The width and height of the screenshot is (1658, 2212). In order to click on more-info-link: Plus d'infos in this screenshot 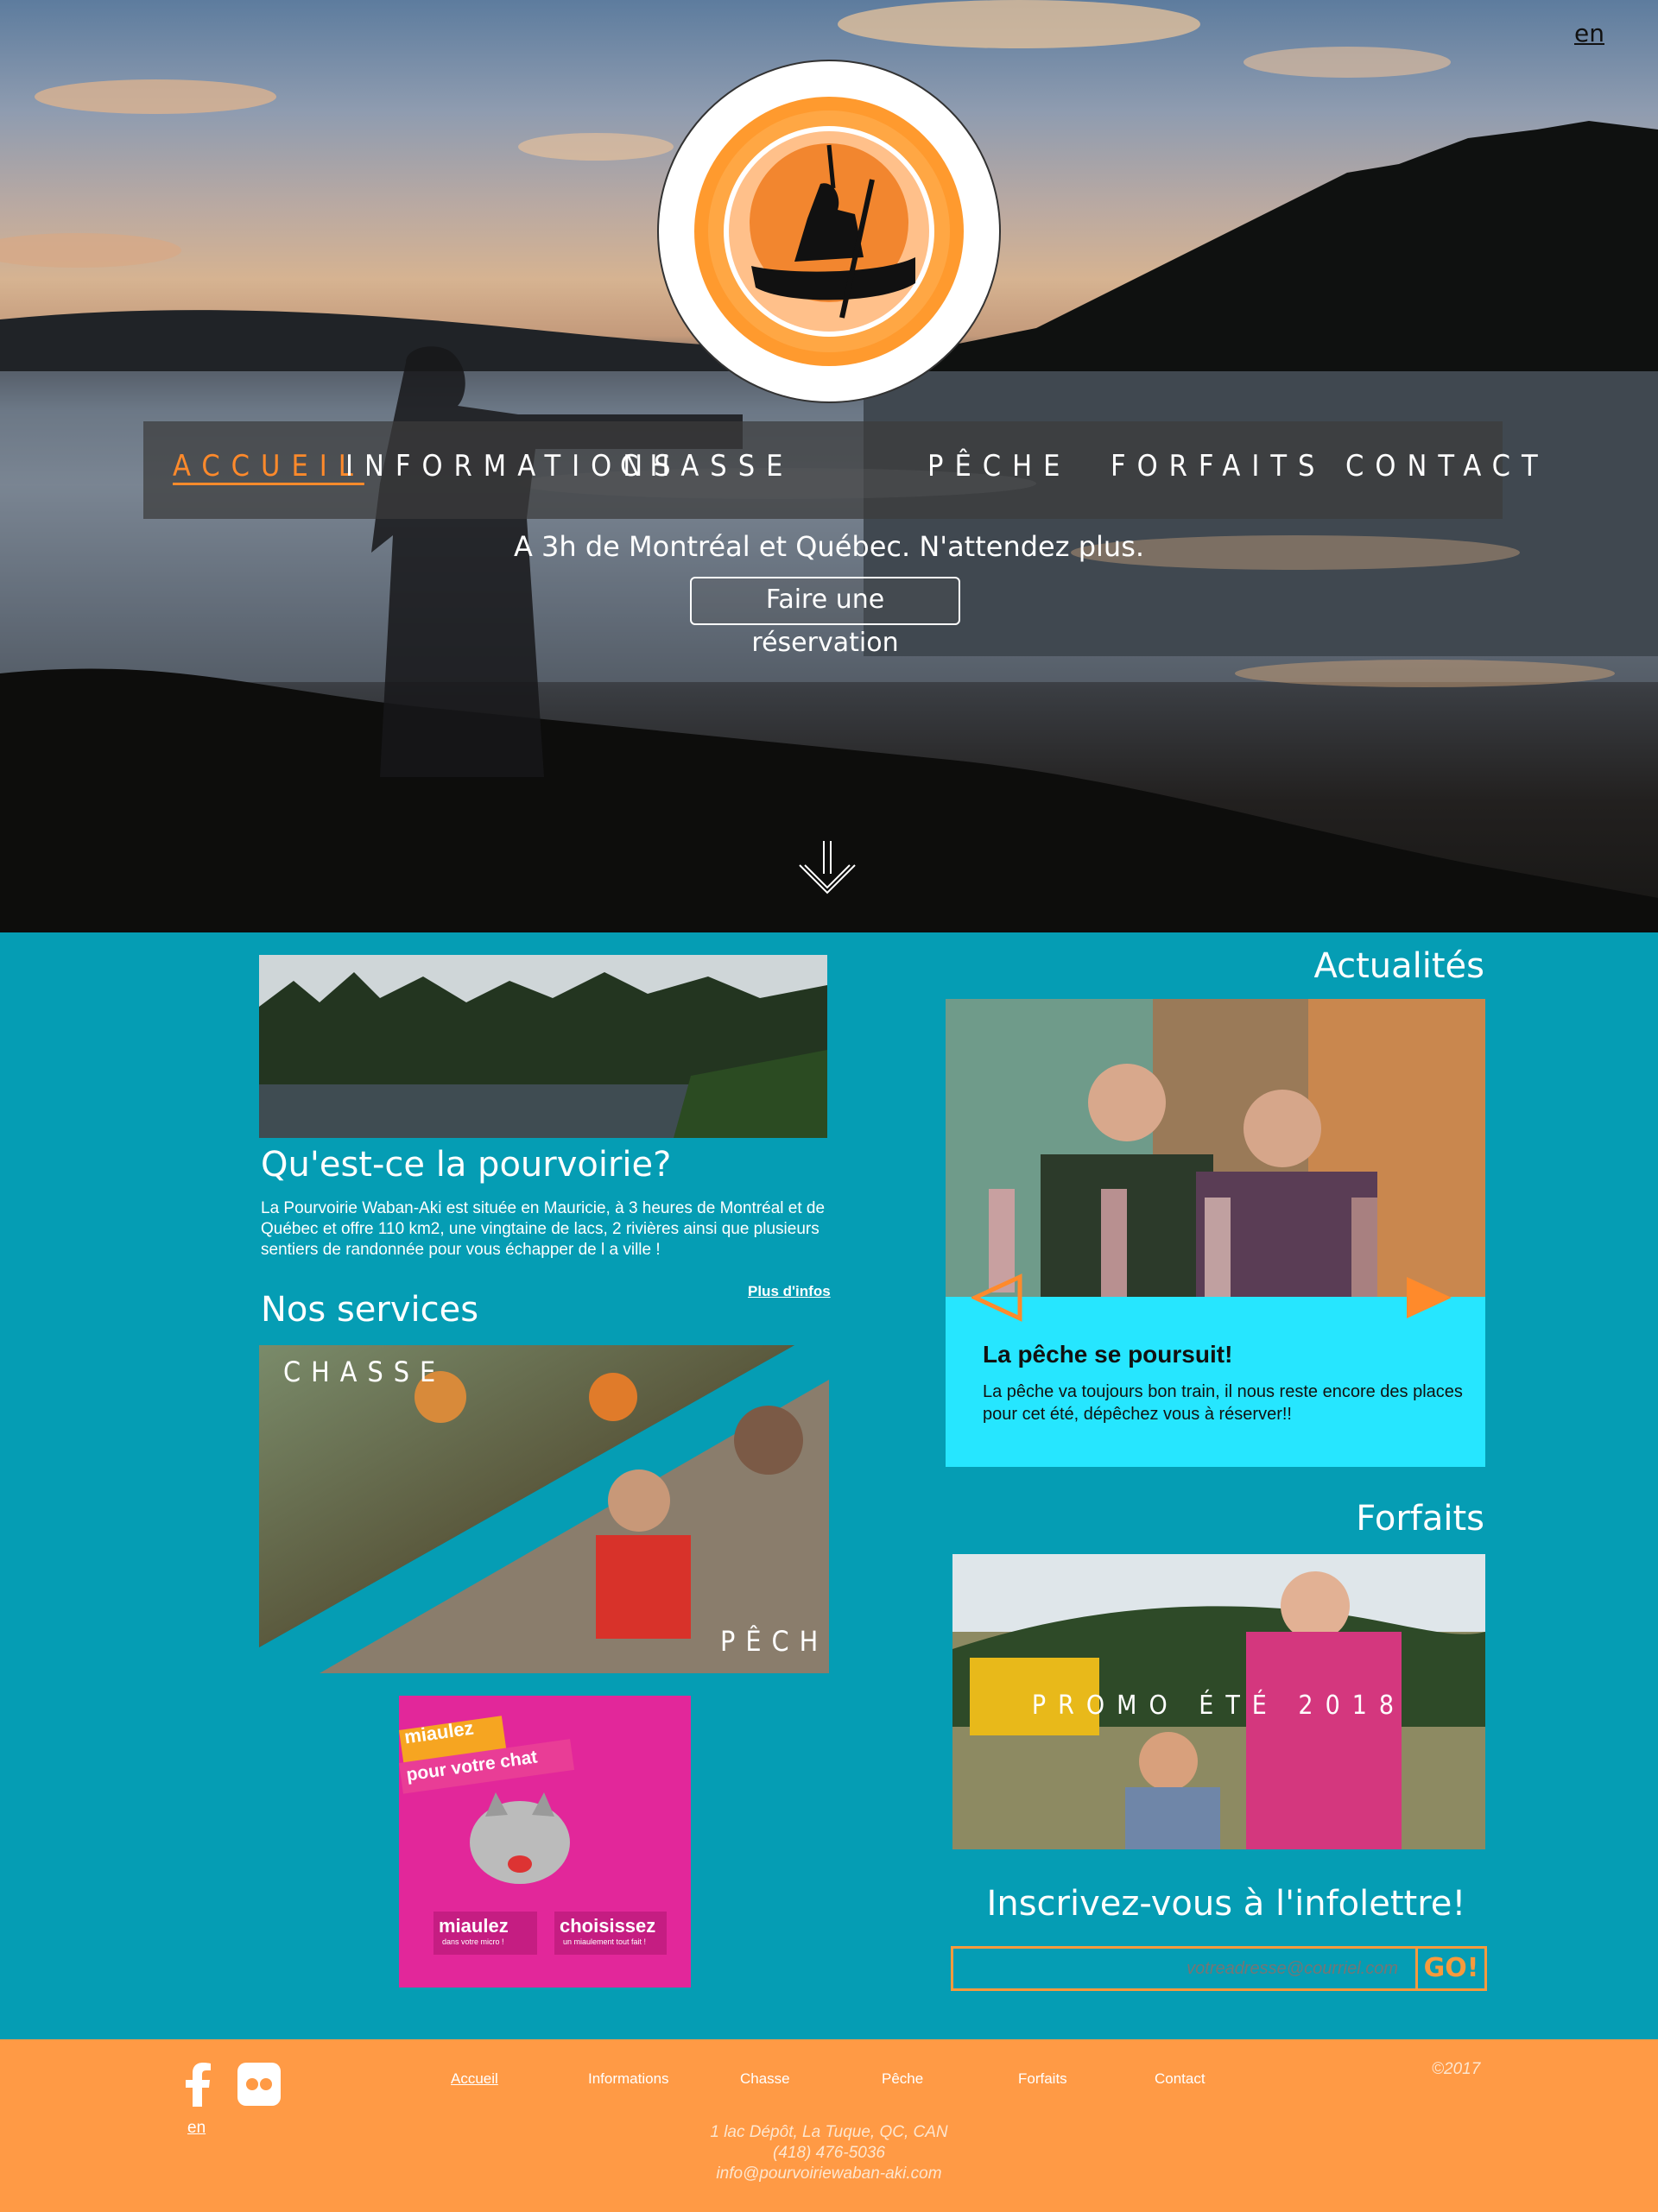, I will do `click(789, 1291)`.